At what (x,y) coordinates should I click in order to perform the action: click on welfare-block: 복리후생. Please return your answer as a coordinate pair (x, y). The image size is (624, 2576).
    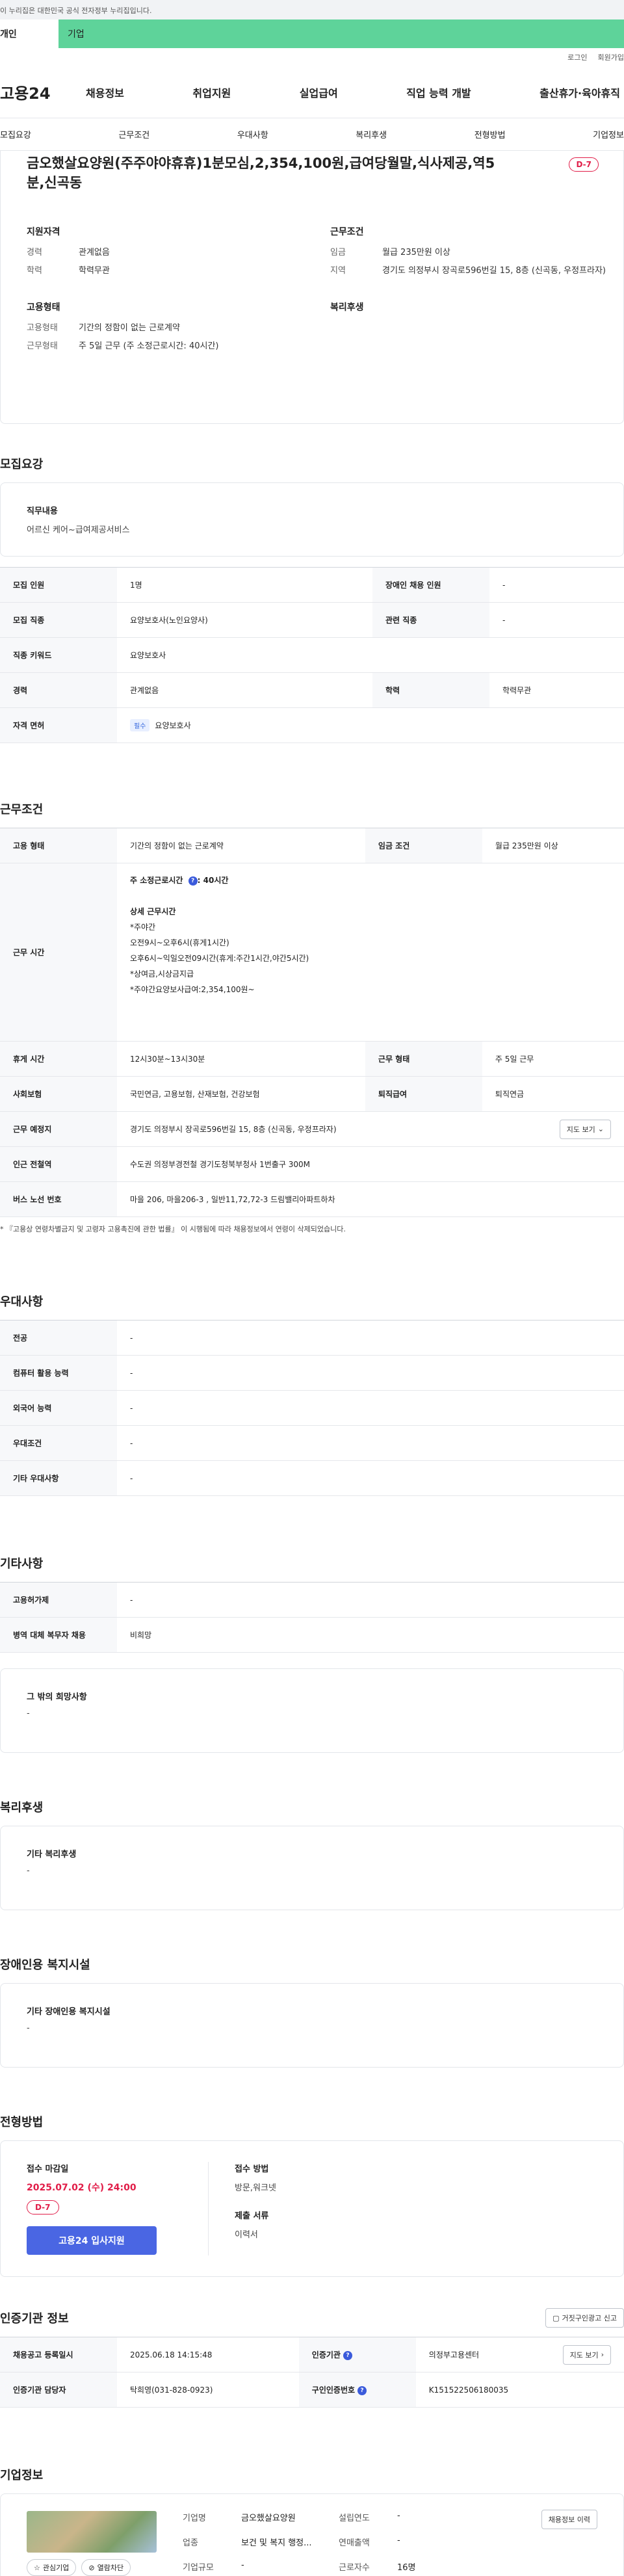
    Looking at the image, I should click on (469, 329).